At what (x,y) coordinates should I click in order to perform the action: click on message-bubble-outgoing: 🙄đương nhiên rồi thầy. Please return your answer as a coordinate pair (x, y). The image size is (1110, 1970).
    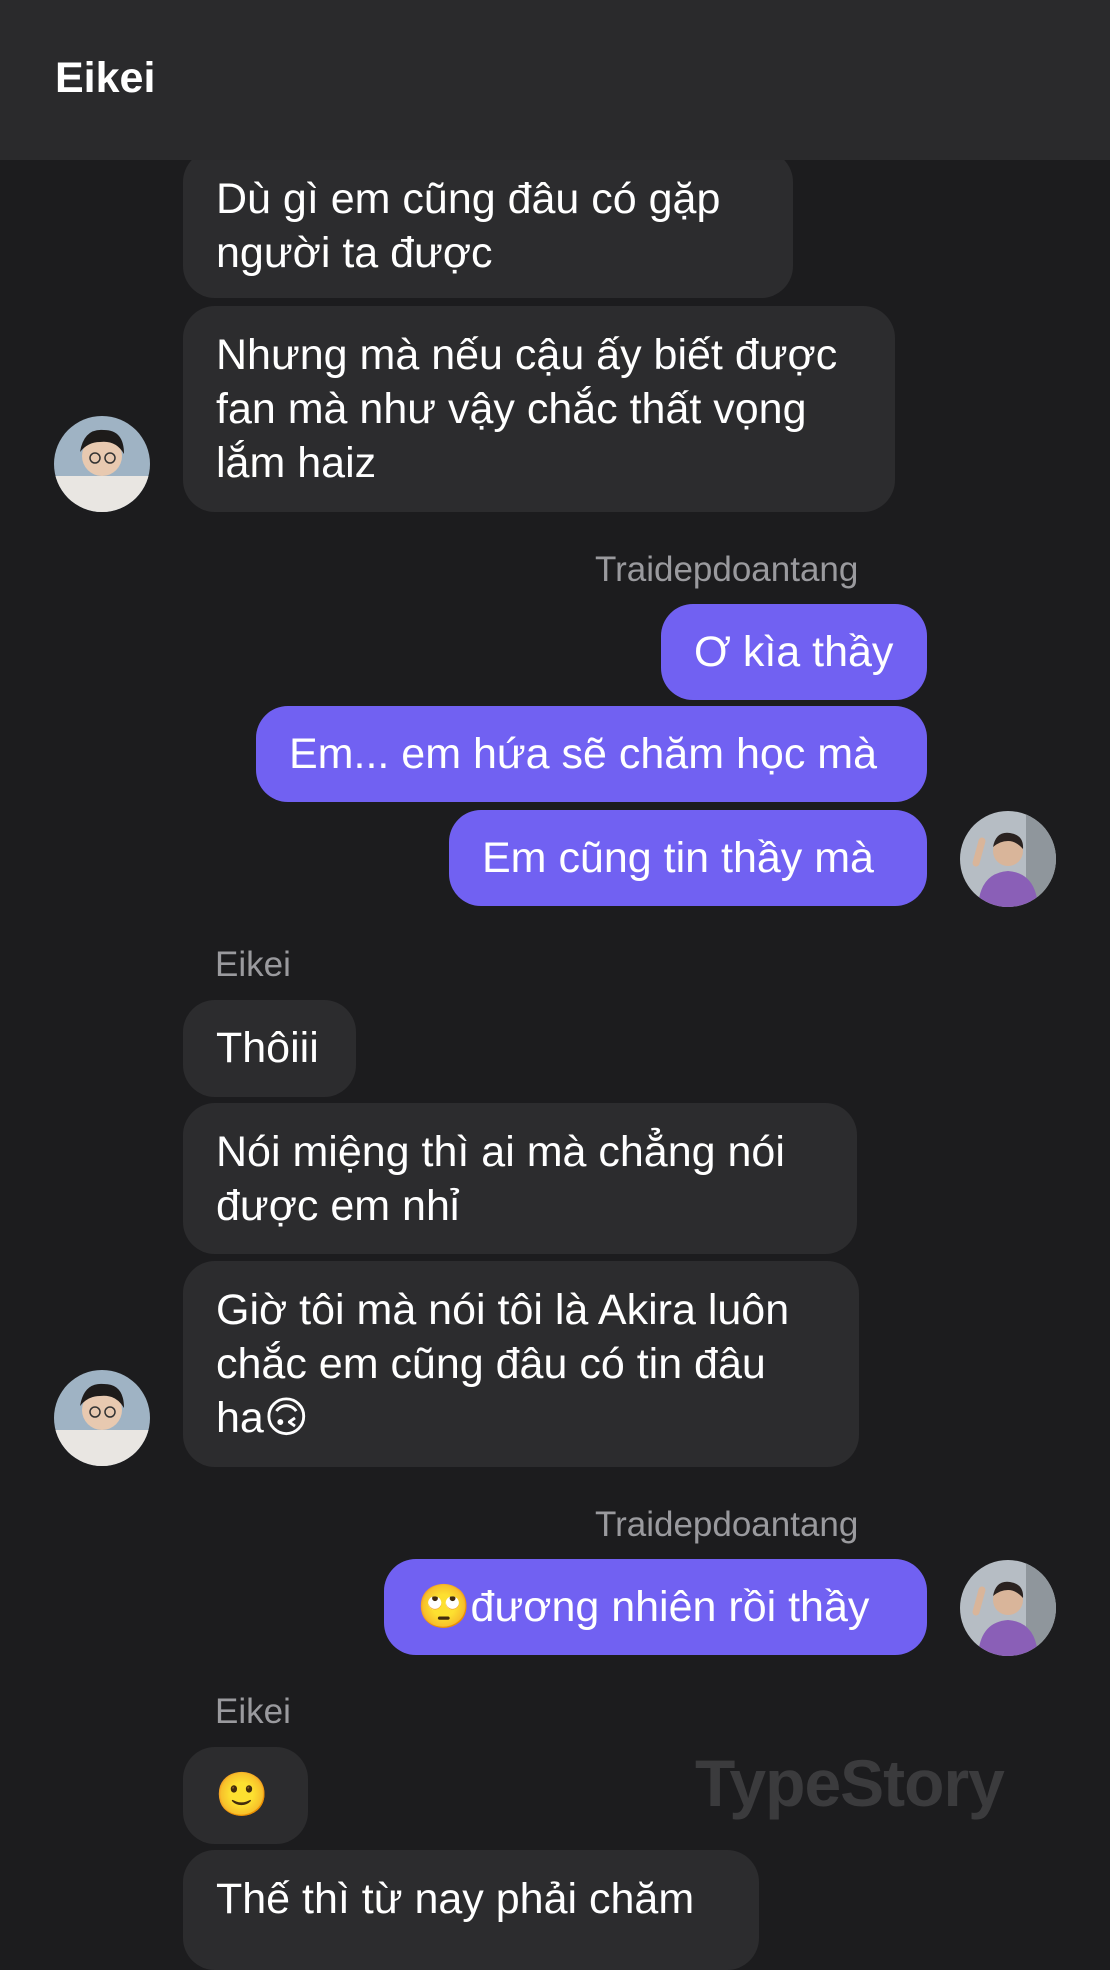
    Looking at the image, I should click on (655, 1607).